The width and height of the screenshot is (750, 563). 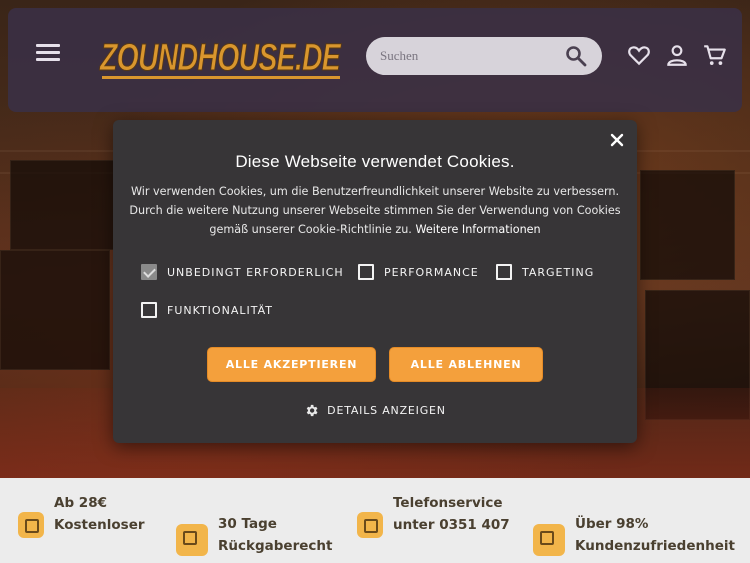 I want to click on option-performance: PERFORMANCE, so click(x=418, y=272).